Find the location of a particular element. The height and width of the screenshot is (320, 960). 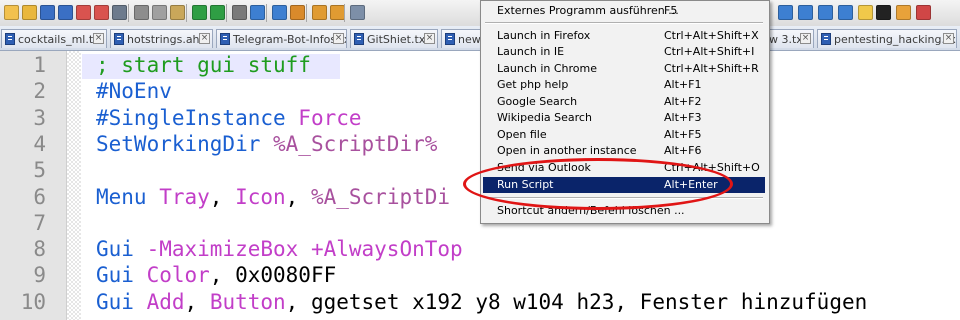

code-token: #SingleInstance is located at coordinates (197, 117).